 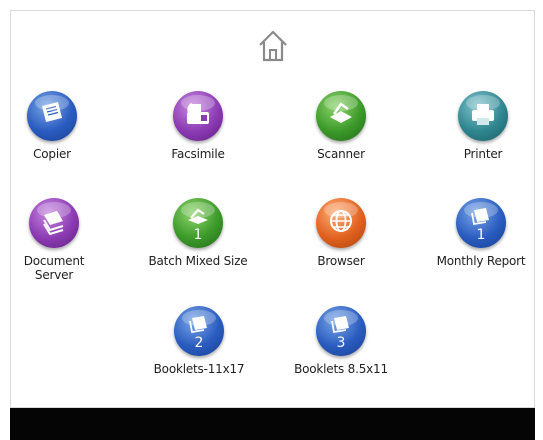 I want to click on browser-button: Browser, so click(x=341, y=233).